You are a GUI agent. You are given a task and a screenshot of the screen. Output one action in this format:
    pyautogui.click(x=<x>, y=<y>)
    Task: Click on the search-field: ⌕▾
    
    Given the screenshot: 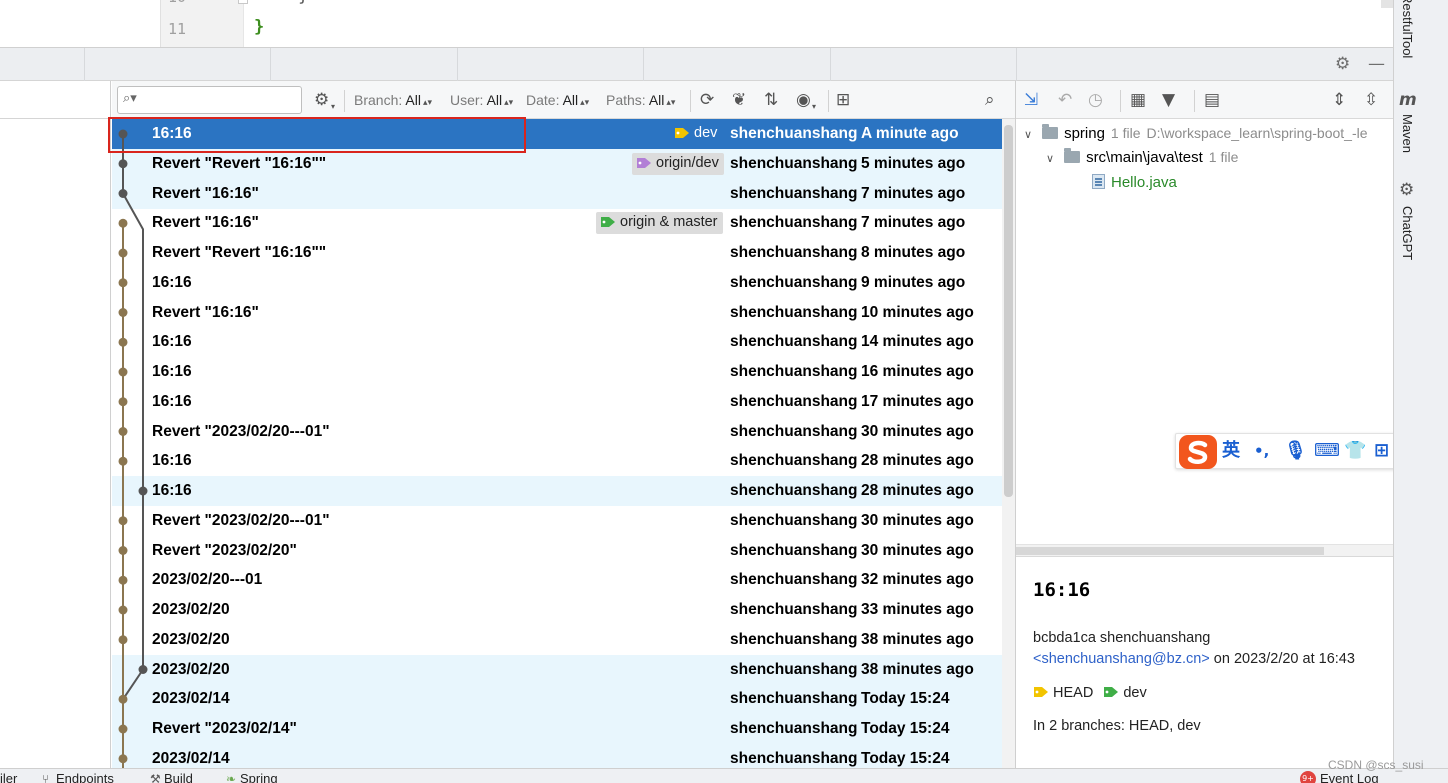 What is the action you would take?
    pyautogui.click(x=209, y=100)
    